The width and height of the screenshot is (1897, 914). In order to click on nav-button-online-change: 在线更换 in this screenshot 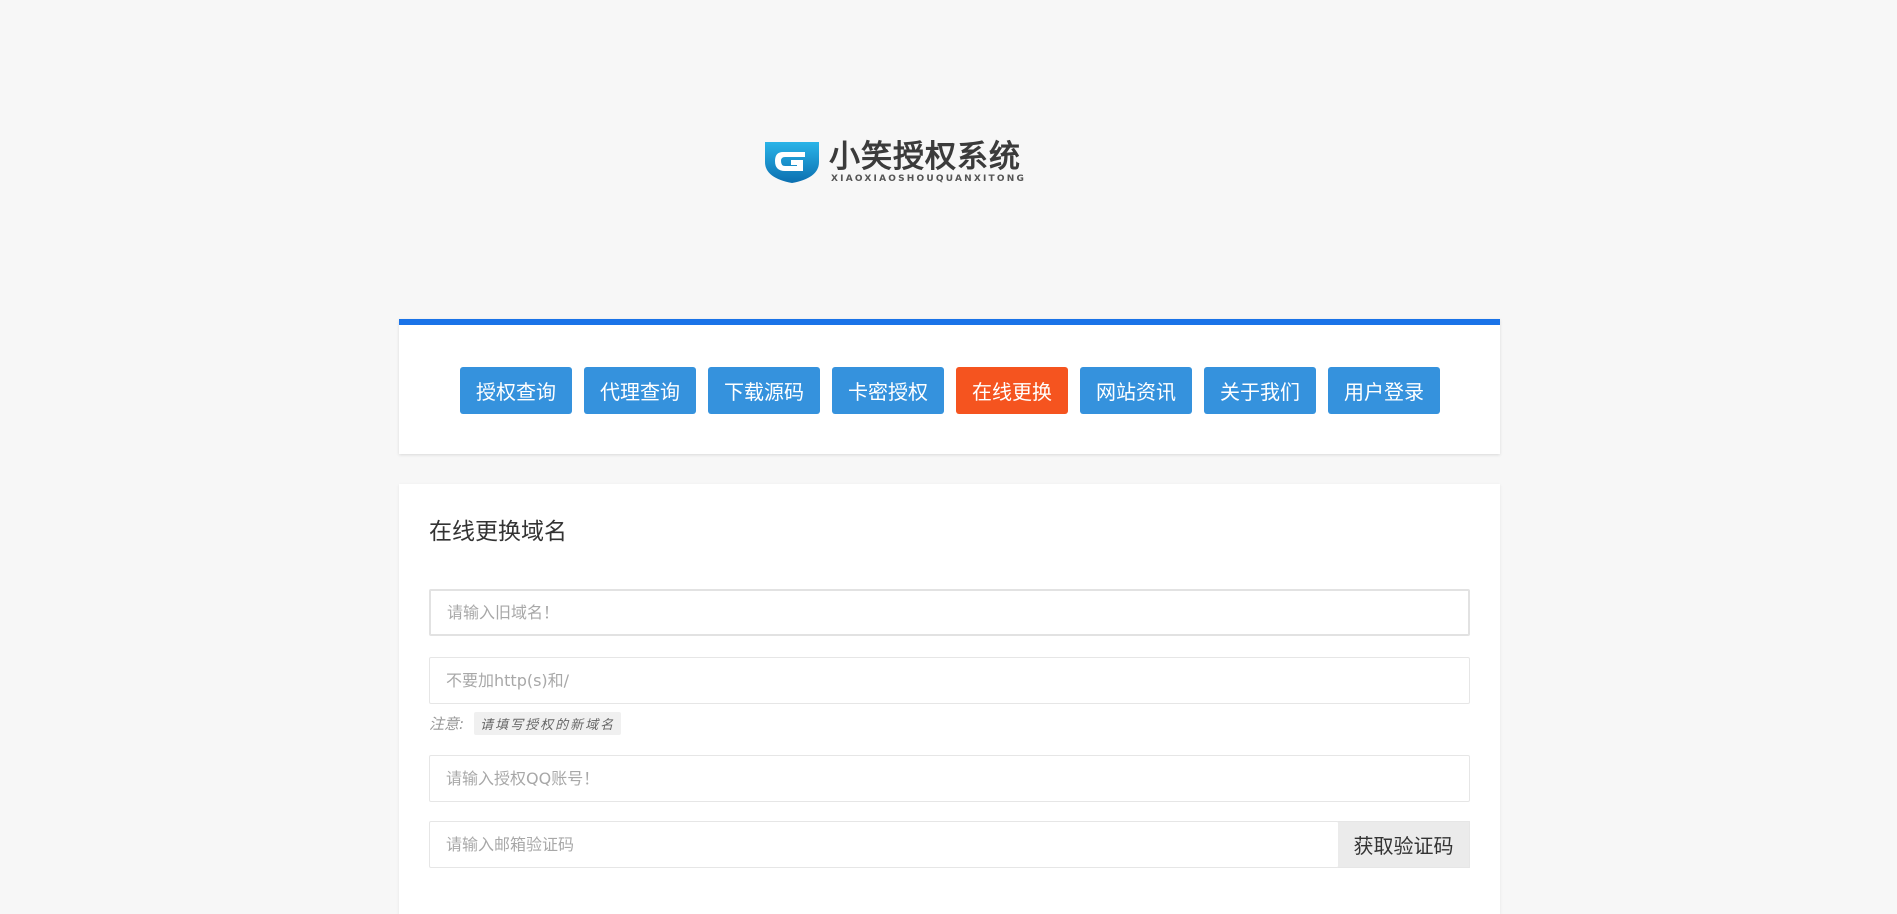, I will do `click(1012, 390)`.